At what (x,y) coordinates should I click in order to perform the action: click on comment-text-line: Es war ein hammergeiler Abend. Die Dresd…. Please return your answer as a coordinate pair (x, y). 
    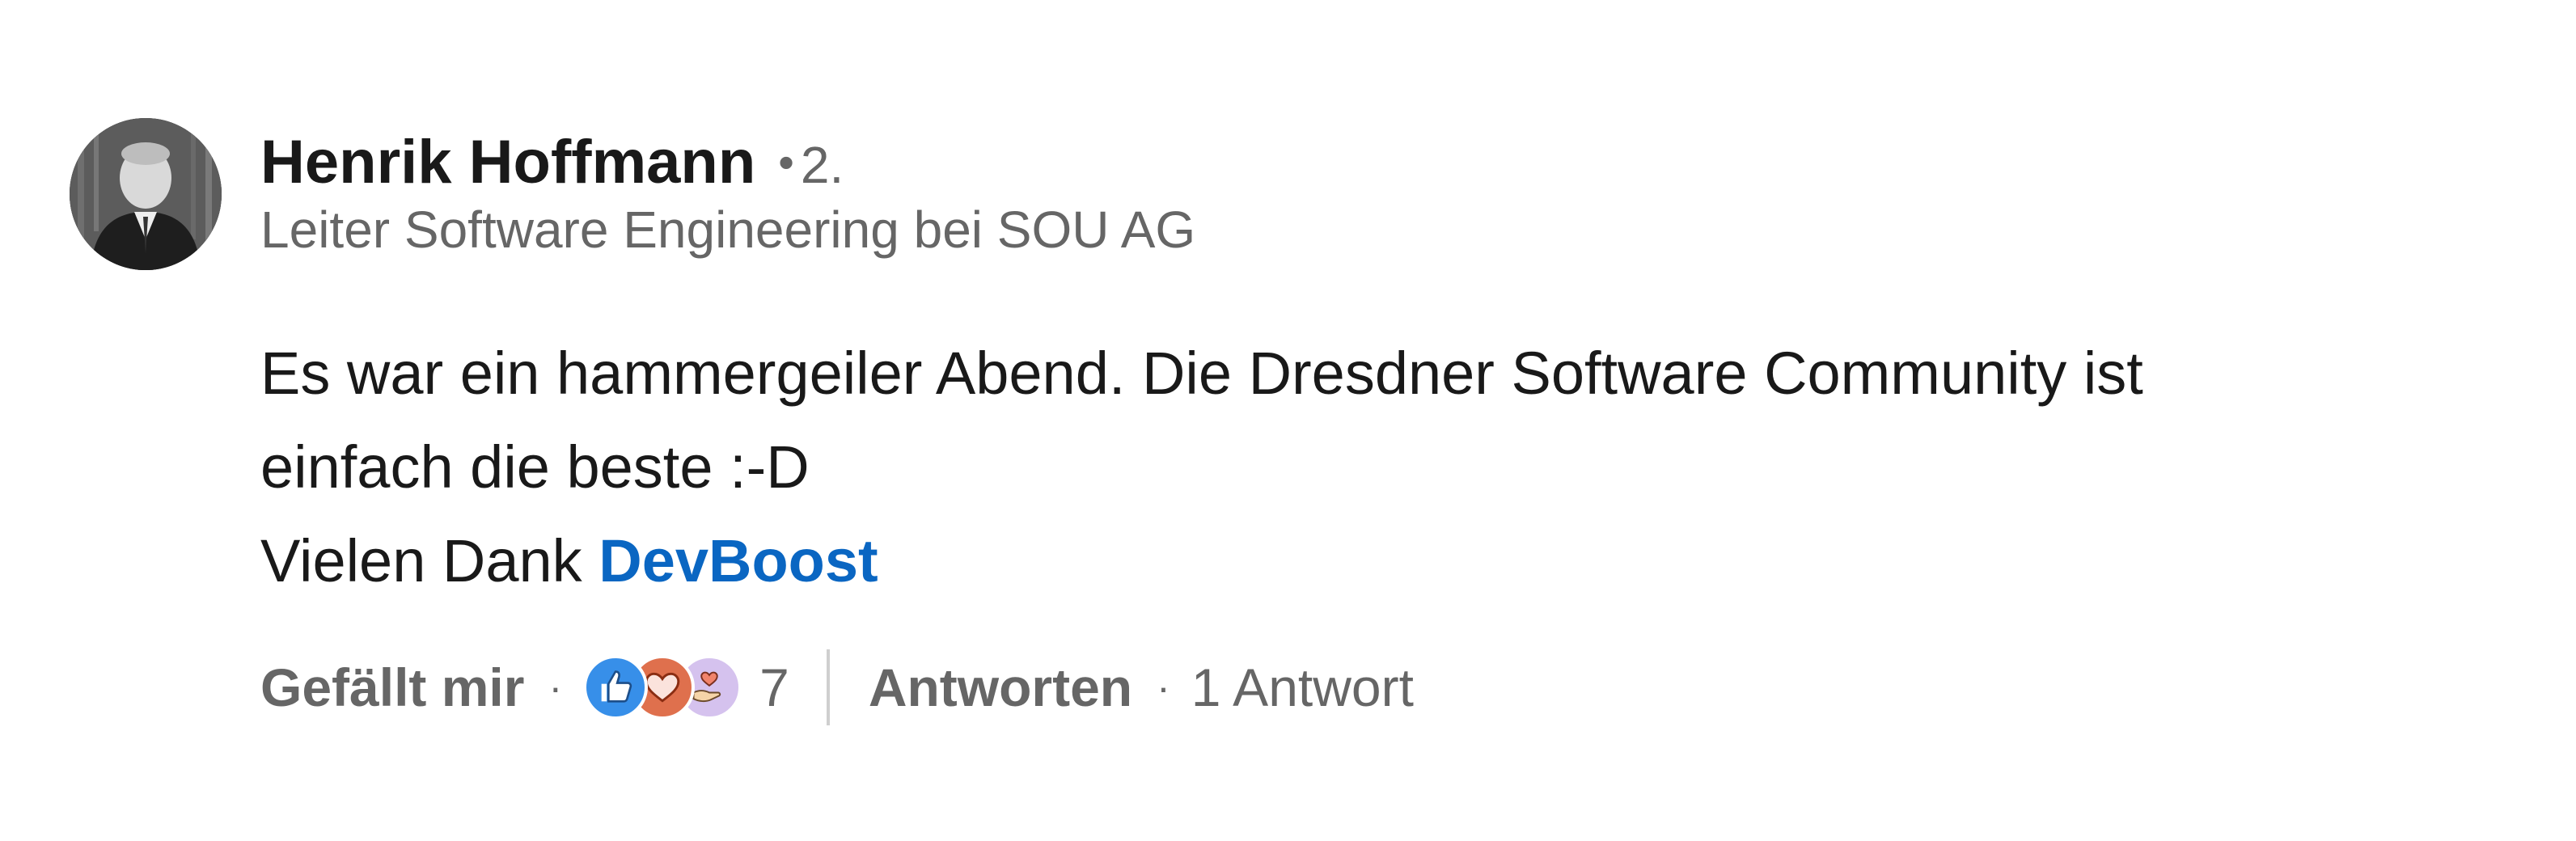
    Looking at the image, I should click on (1201, 373).